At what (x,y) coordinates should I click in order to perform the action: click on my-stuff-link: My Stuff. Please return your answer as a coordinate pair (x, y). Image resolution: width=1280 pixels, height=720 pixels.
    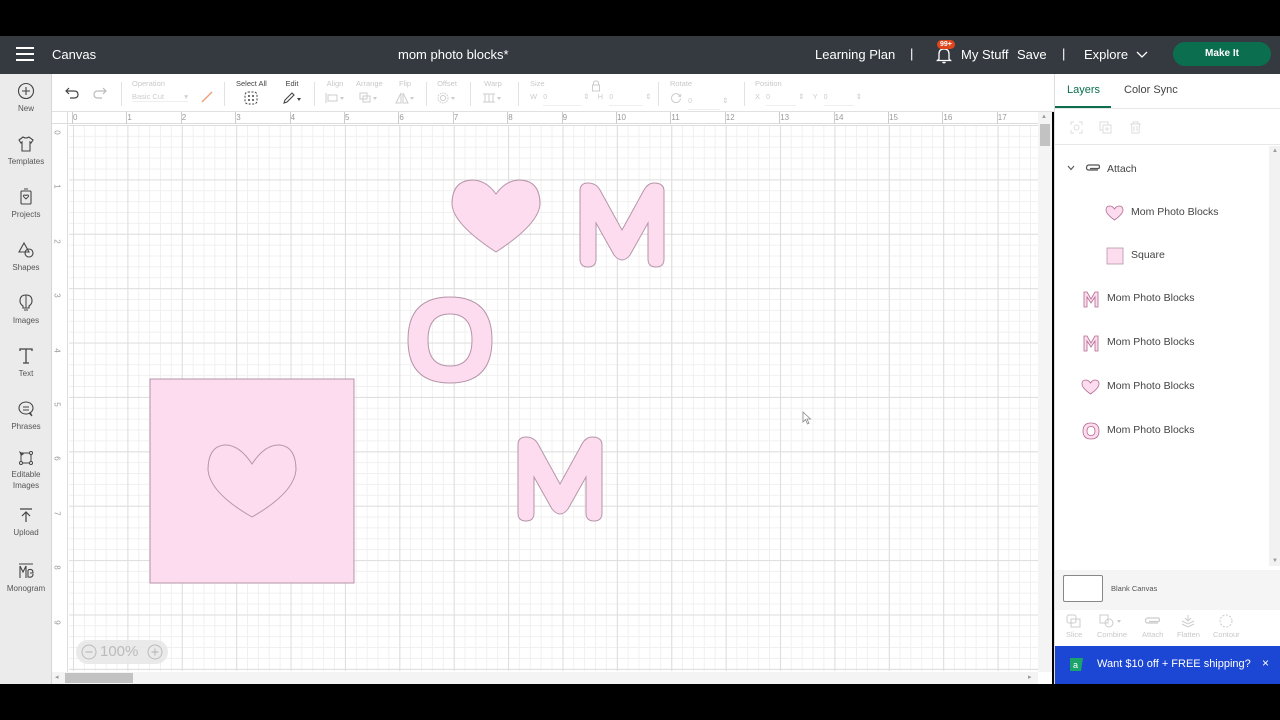
    Looking at the image, I should click on (984, 54).